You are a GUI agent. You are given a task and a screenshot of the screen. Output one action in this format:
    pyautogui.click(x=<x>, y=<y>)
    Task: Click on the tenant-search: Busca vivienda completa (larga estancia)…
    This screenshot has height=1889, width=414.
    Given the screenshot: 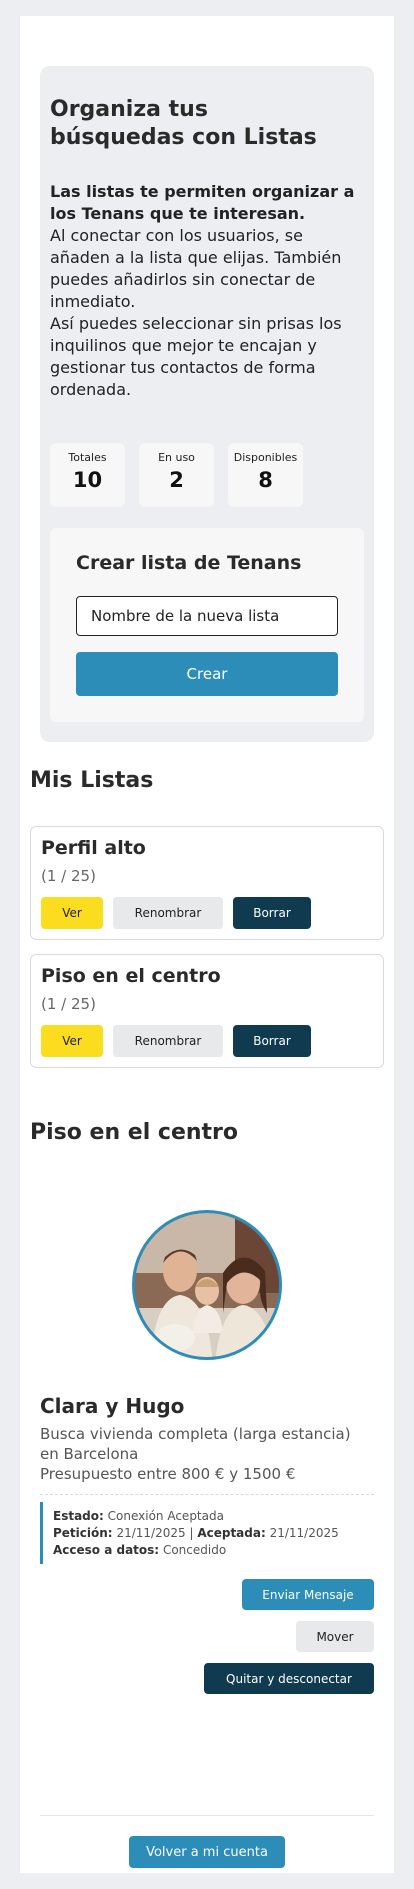 What is the action you would take?
    pyautogui.click(x=195, y=1444)
    